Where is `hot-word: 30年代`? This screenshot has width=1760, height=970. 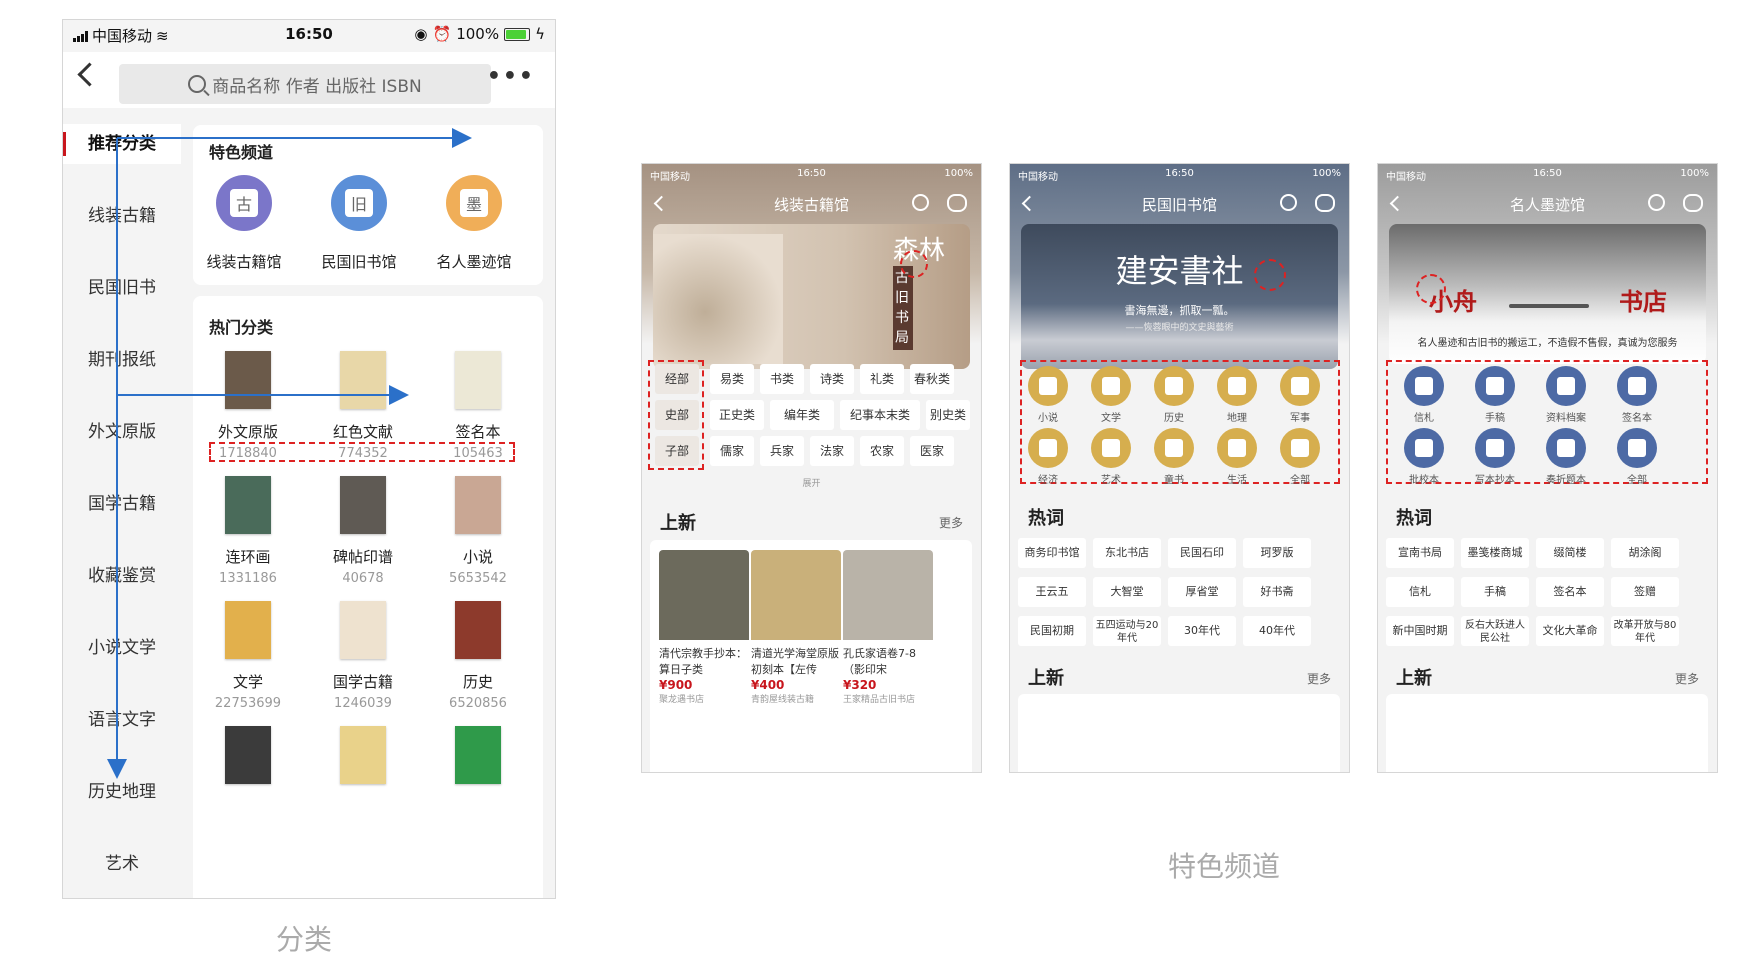 hot-word: 30年代 is located at coordinates (1202, 631).